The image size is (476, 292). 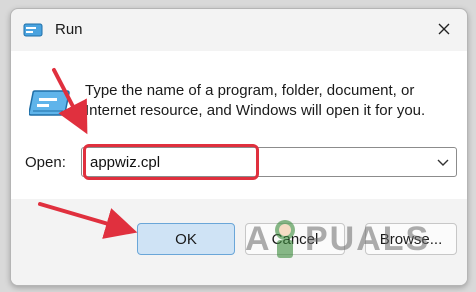 What do you see at coordinates (239, 30) in the screenshot?
I see `title-bar: Run` at bounding box center [239, 30].